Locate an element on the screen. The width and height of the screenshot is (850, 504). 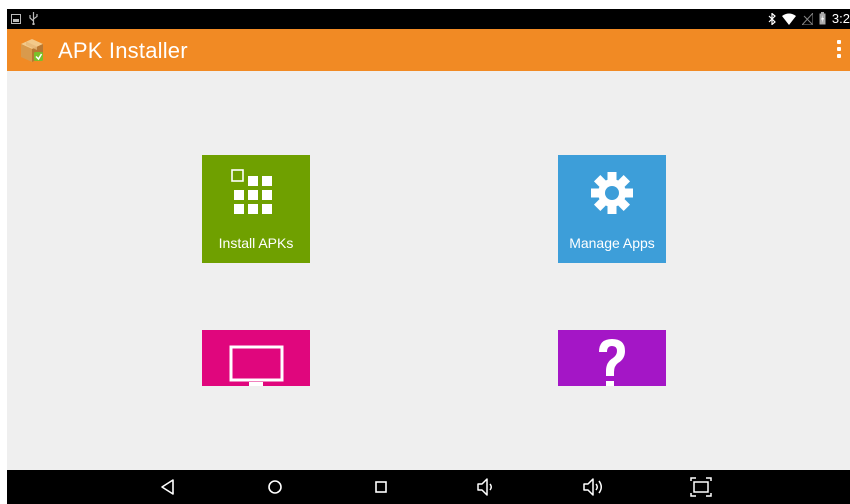
install-apks-tile: Install APKs is located at coordinates (256, 209).